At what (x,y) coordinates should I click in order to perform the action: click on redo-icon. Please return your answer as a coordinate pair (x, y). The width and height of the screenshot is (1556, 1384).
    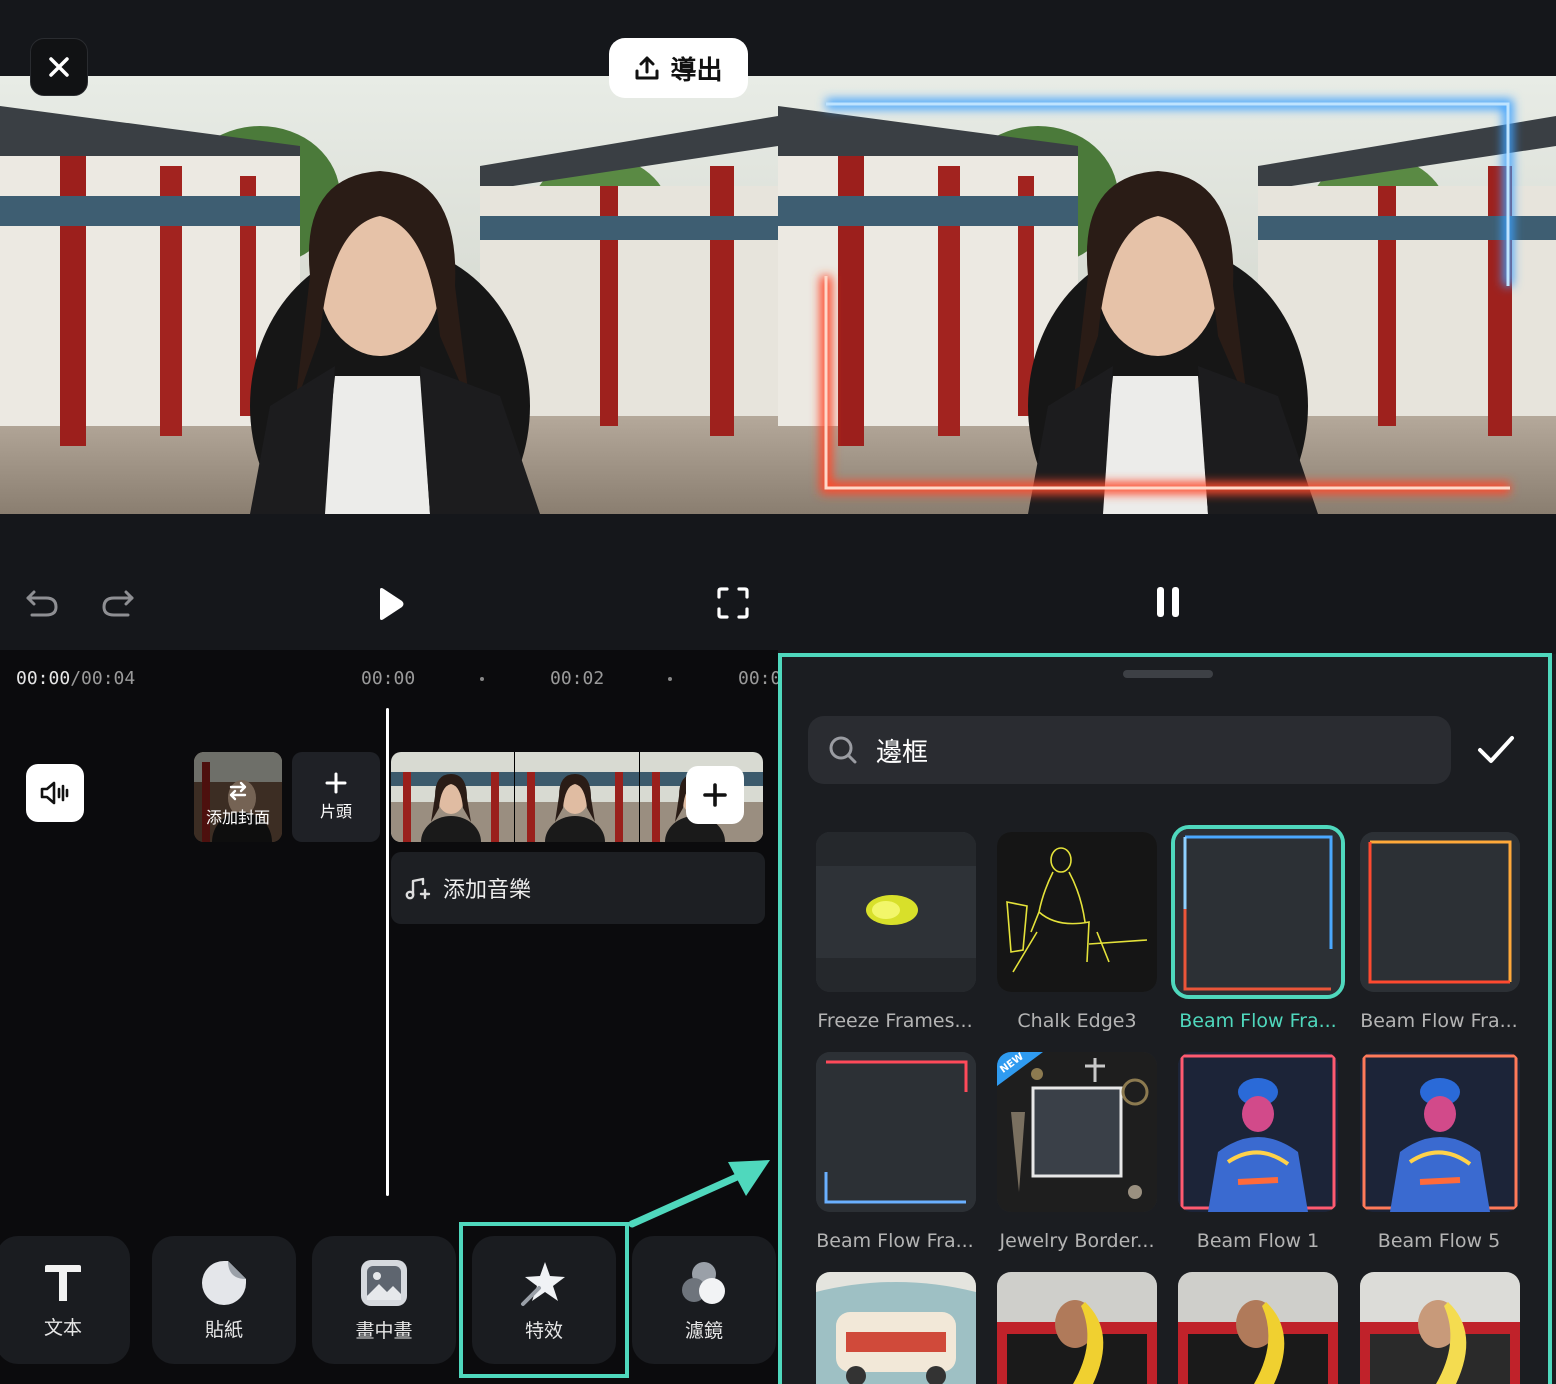
    Looking at the image, I should click on (118, 603).